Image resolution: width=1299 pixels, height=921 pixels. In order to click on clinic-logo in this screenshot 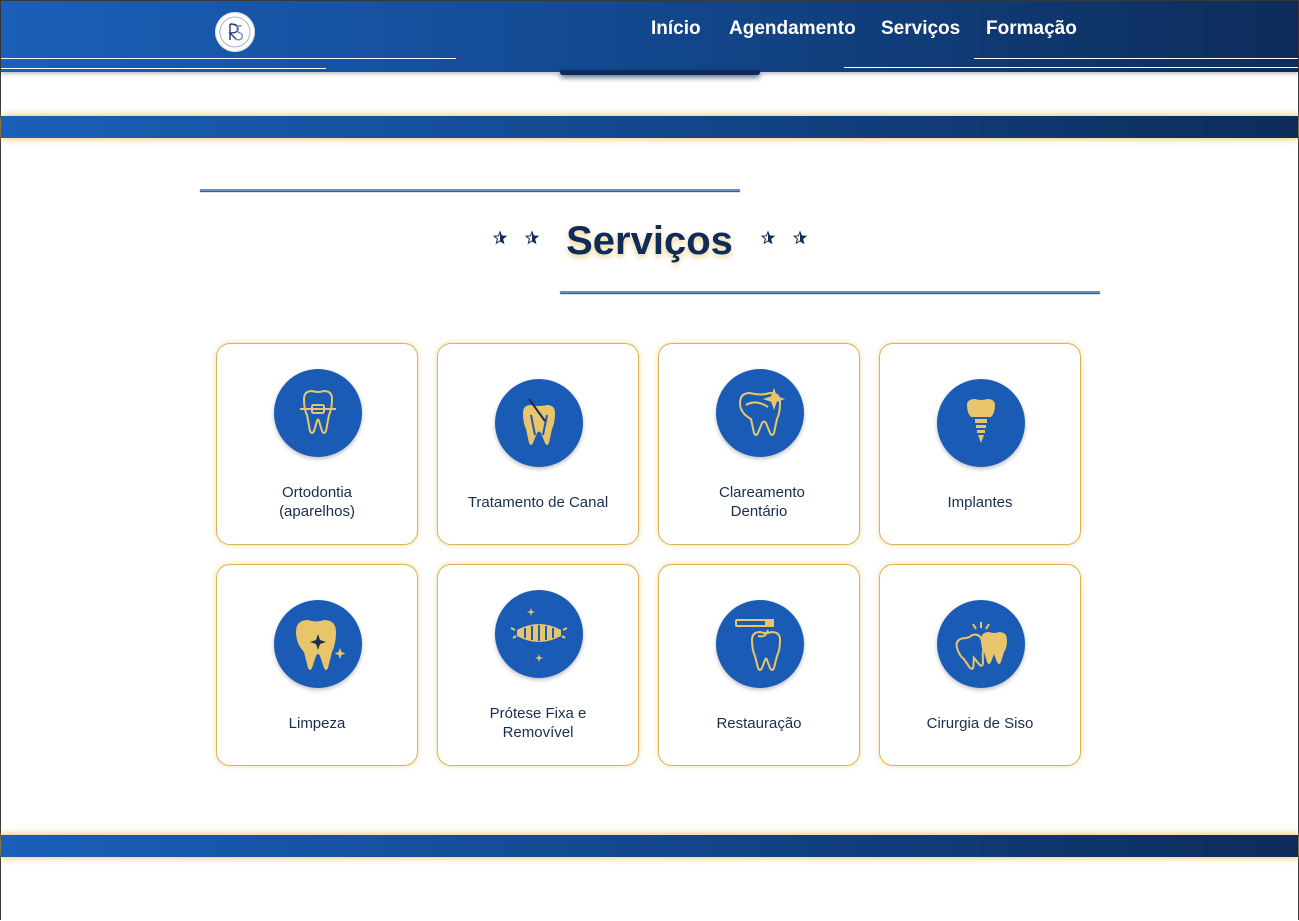, I will do `click(235, 32)`.